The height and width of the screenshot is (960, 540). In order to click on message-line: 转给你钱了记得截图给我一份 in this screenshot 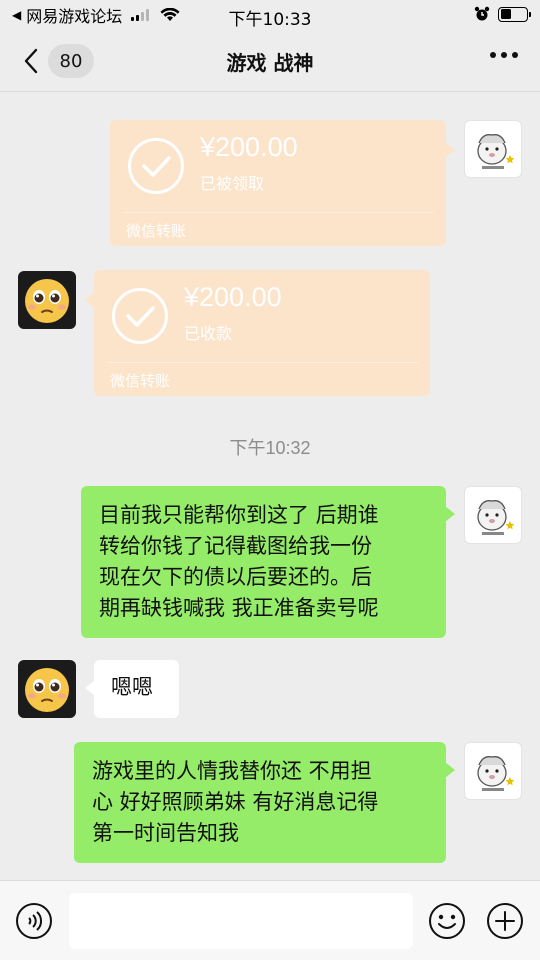, I will do `click(235, 546)`.